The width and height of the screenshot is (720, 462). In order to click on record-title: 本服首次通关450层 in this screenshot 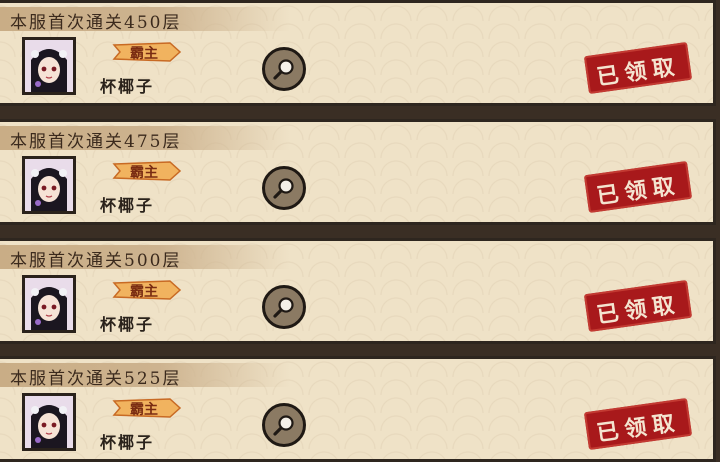, I will do `click(96, 23)`.